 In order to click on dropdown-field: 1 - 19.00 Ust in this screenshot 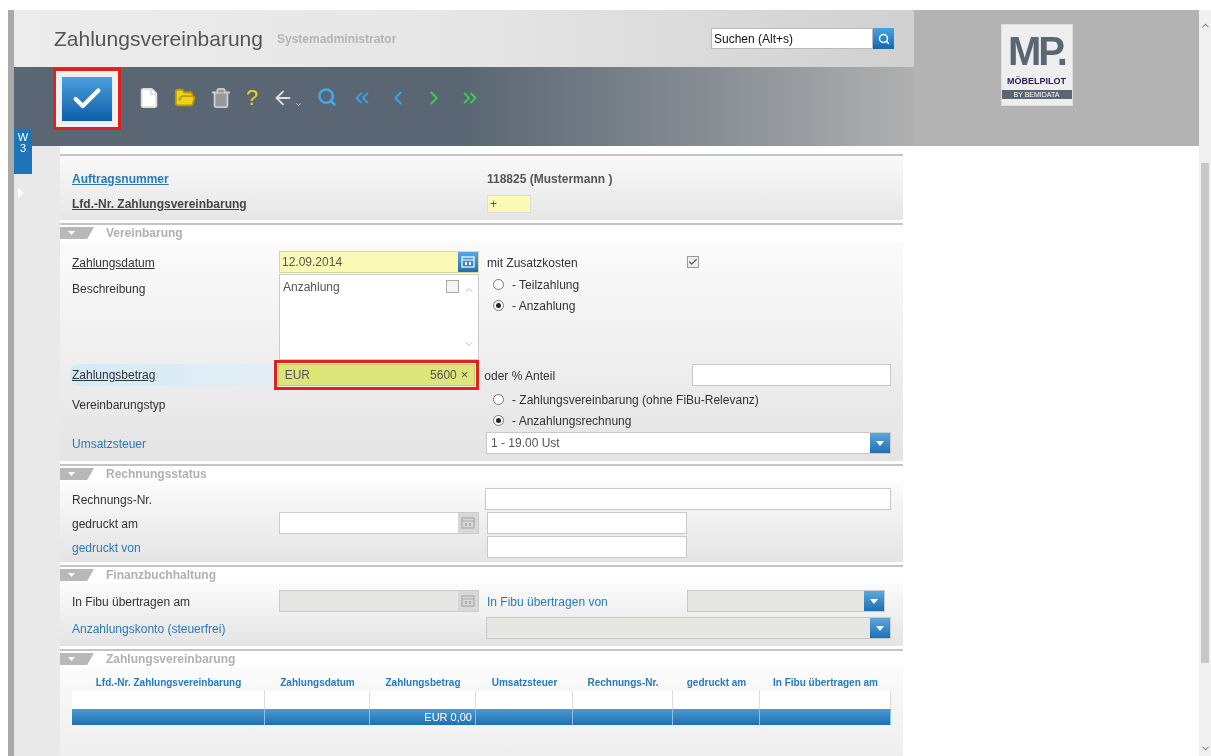, I will do `click(688, 443)`.